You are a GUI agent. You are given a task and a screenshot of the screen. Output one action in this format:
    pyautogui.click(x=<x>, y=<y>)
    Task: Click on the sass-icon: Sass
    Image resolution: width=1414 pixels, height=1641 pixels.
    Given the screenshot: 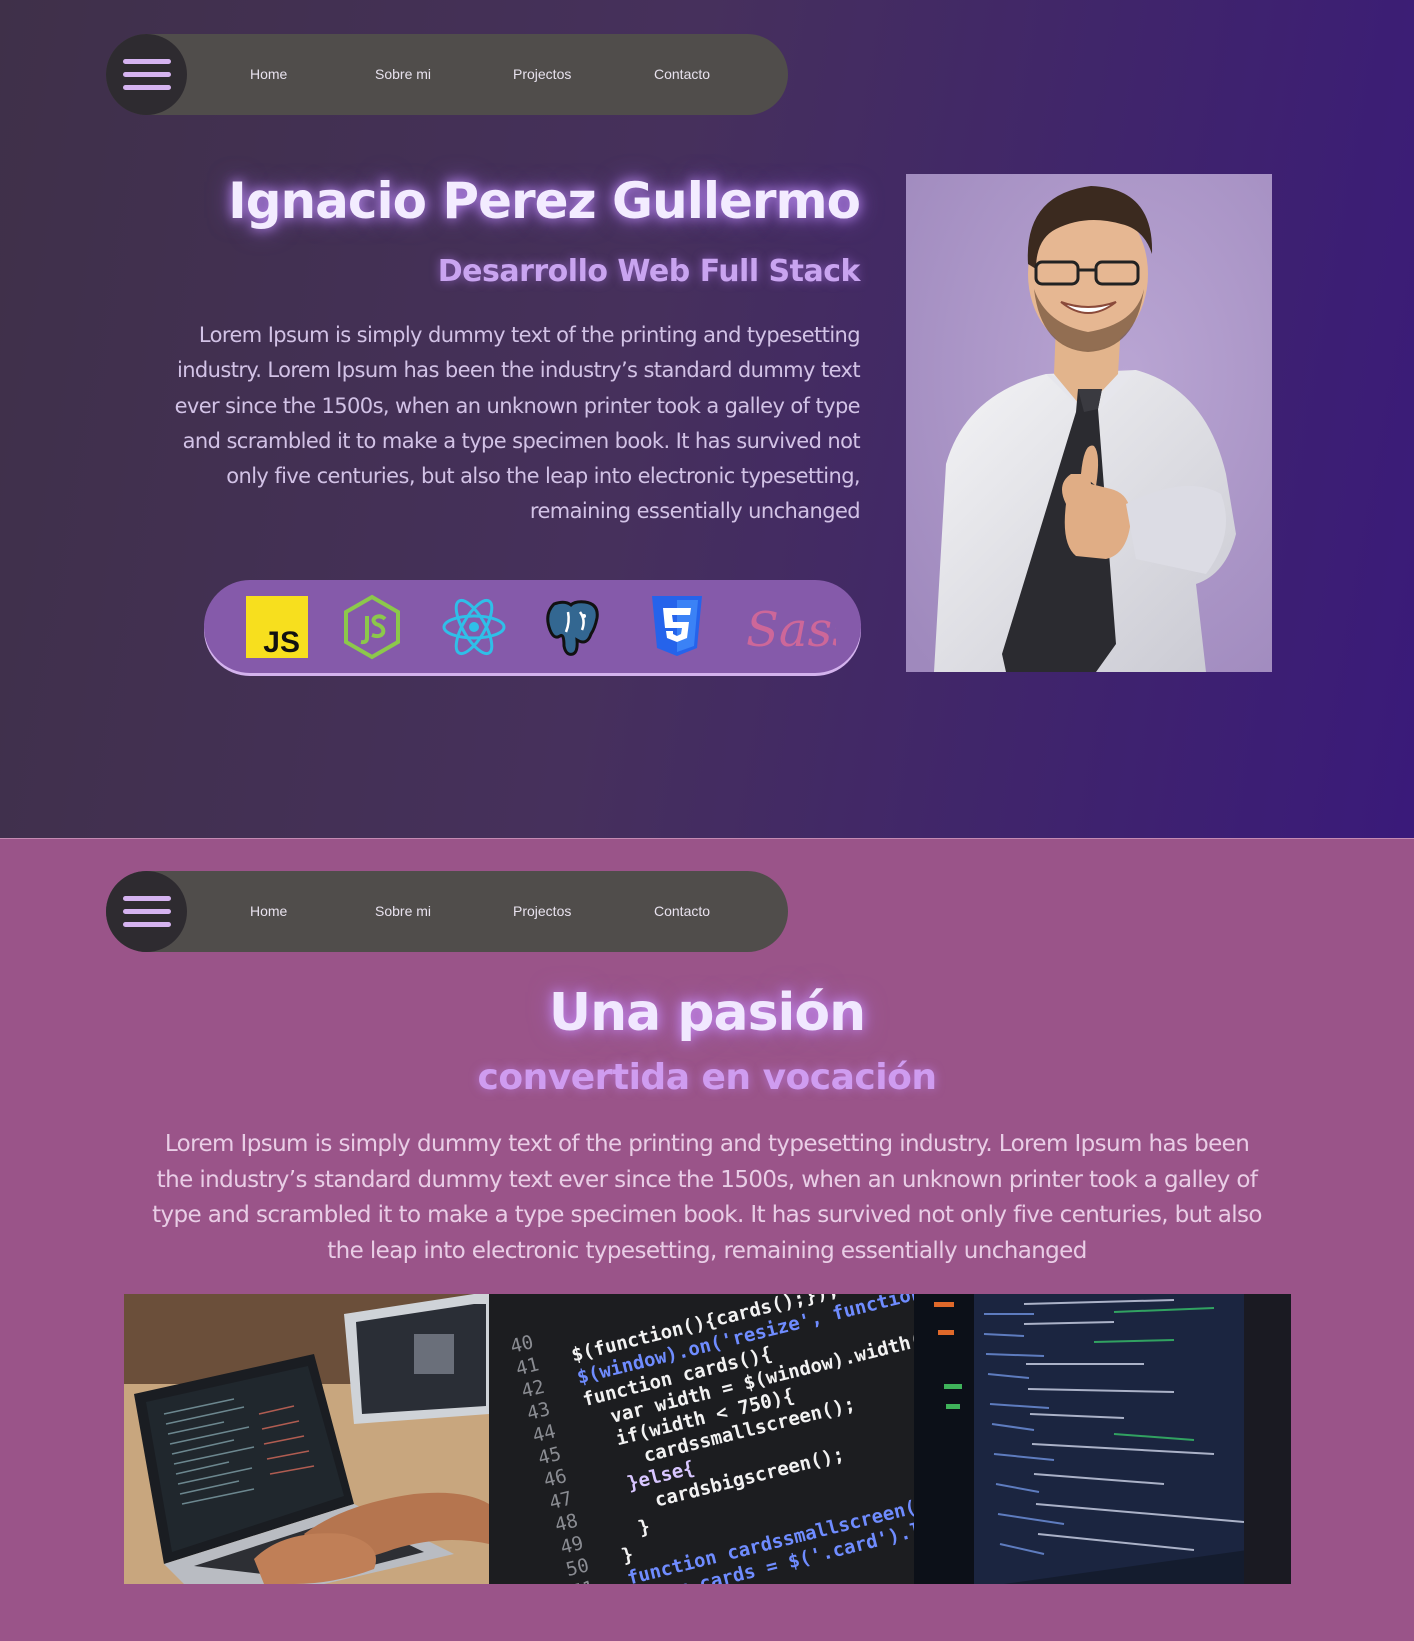 What is the action you would take?
    pyautogui.click(x=800, y=627)
    